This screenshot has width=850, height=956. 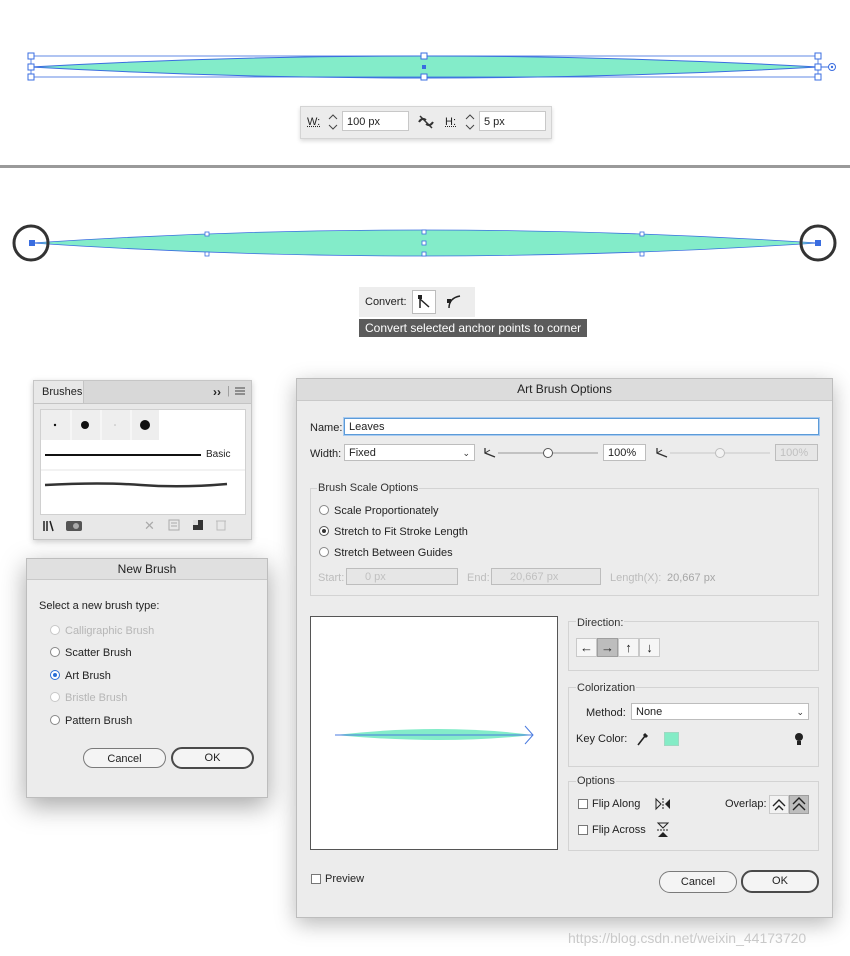 What do you see at coordinates (720, 711) in the screenshot?
I see `method-select: None ⌄` at bounding box center [720, 711].